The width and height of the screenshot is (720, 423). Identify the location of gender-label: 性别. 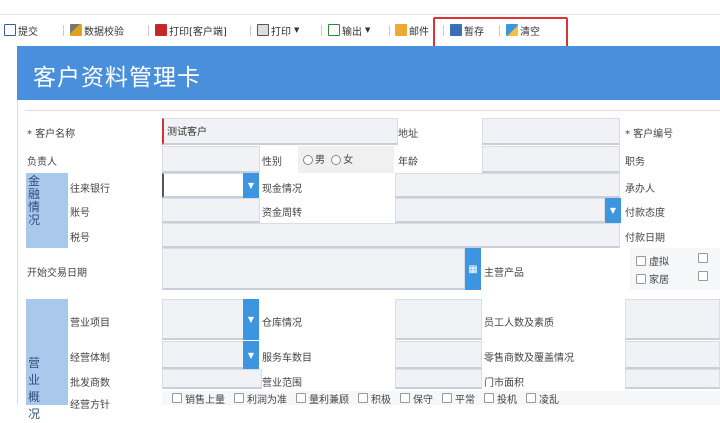
(272, 162).